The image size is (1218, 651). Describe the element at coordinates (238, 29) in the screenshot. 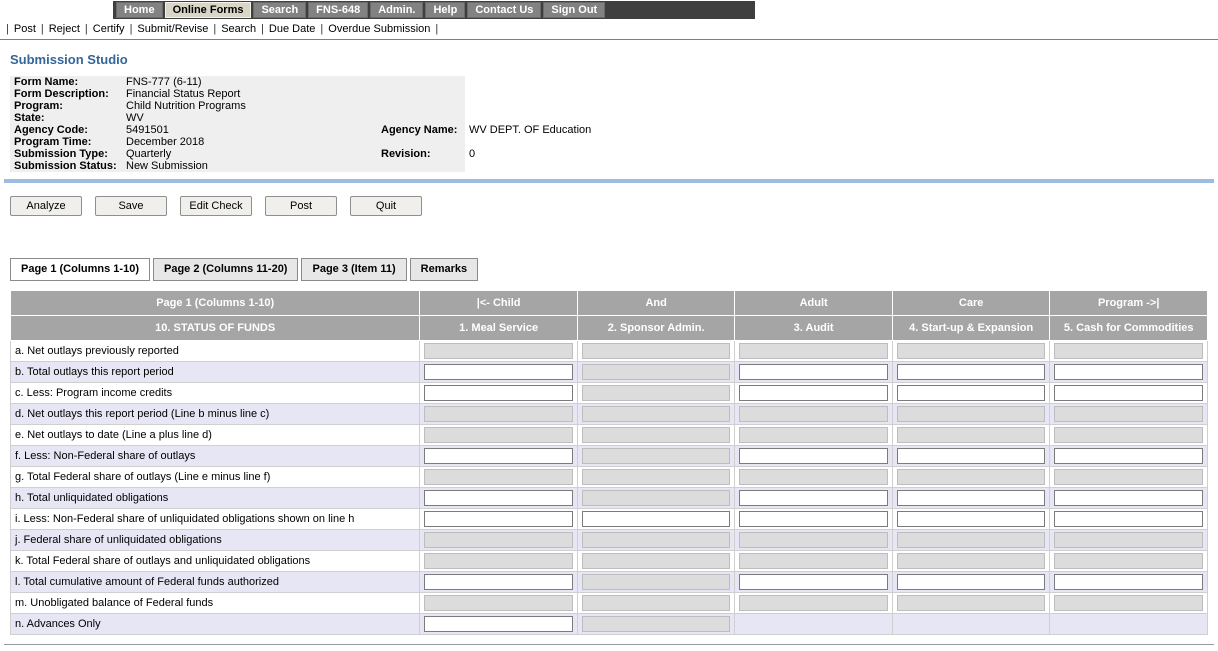

I see `menu-search: Search` at that location.